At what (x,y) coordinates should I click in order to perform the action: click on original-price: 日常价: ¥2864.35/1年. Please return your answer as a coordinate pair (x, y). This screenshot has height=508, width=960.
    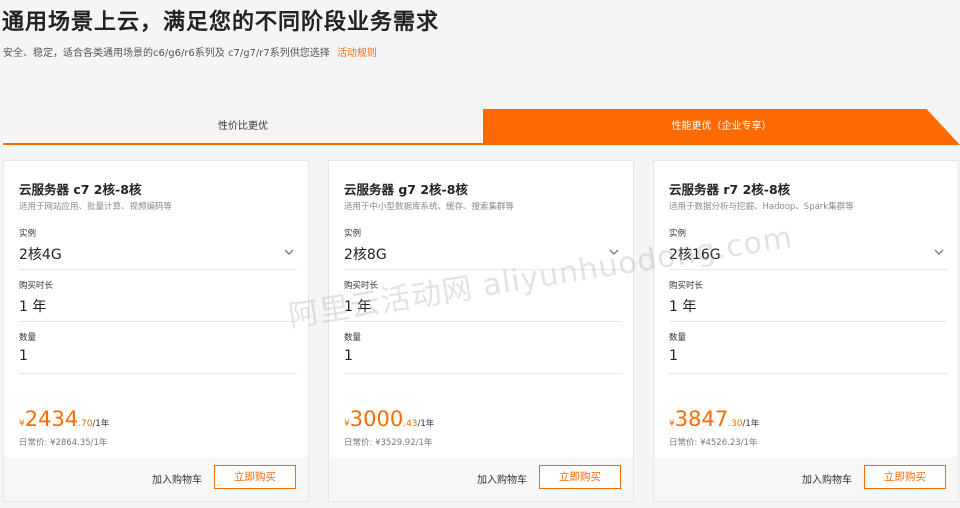
    Looking at the image, I should click on (63, 443).